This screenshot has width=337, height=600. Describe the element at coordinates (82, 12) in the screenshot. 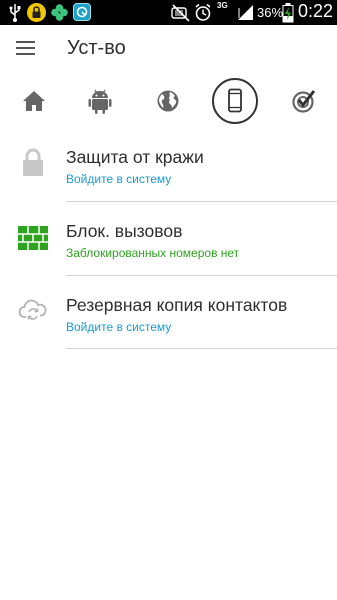

I see `app-icon` at that location.